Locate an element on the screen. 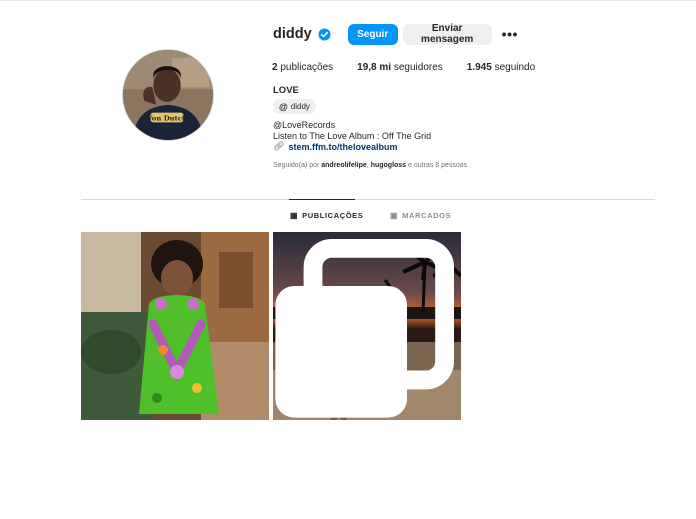 This screenshot has height=519, width=696. tab-tagged-label: MARCADOS is located at coordinates (427, 215).